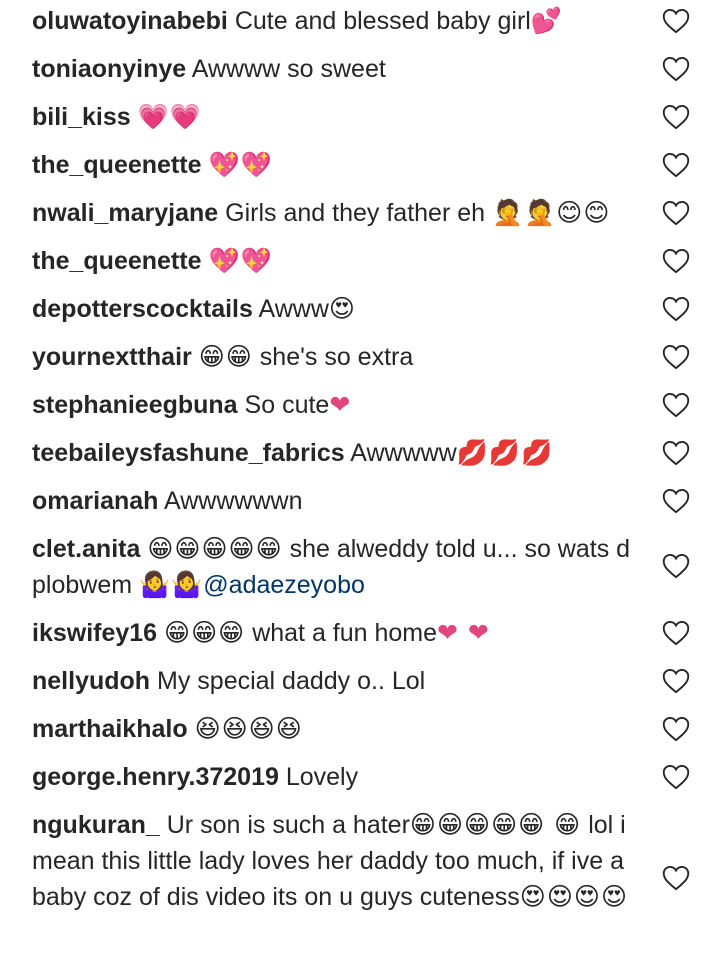 The height and width of the screenshot is (960, 720). I want to click on comment-emoji: 😁😁, so click(225, 356).